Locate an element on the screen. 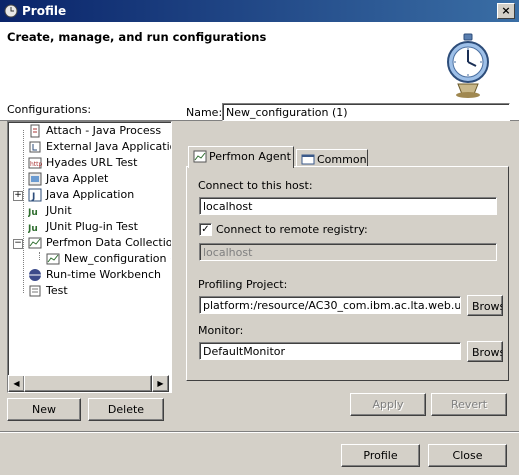  svg-text: J is located at coordinates (33, 197).